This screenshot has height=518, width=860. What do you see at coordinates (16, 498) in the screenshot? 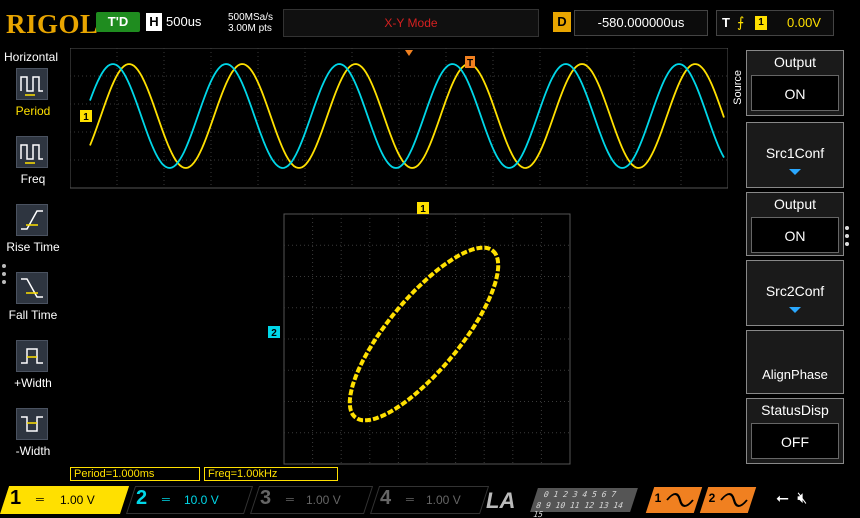
I see `ch1-number: 1` at bounding box center [16, 498].